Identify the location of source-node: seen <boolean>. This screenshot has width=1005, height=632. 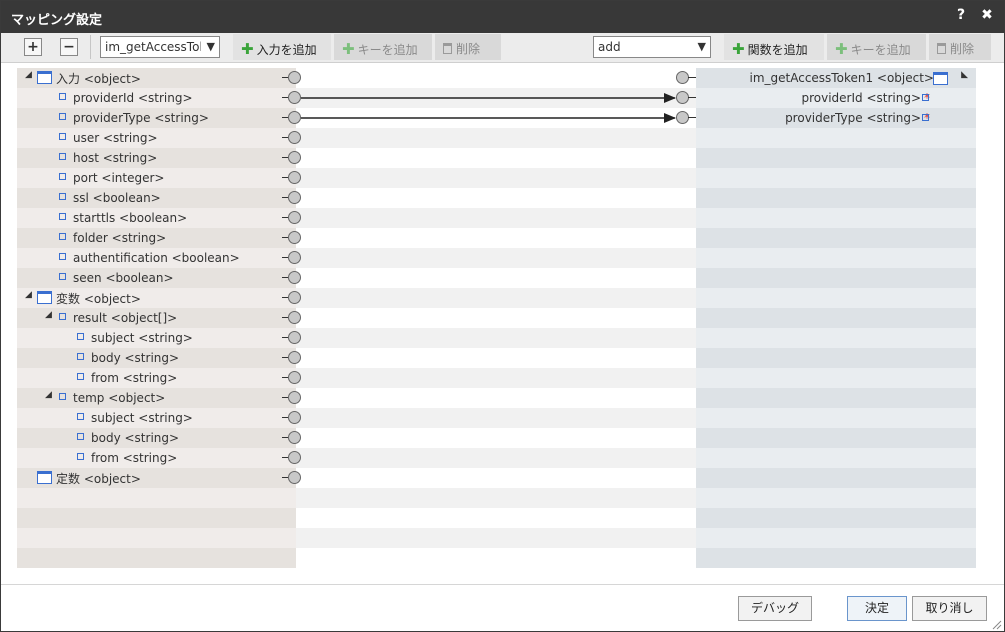
(116, 278).